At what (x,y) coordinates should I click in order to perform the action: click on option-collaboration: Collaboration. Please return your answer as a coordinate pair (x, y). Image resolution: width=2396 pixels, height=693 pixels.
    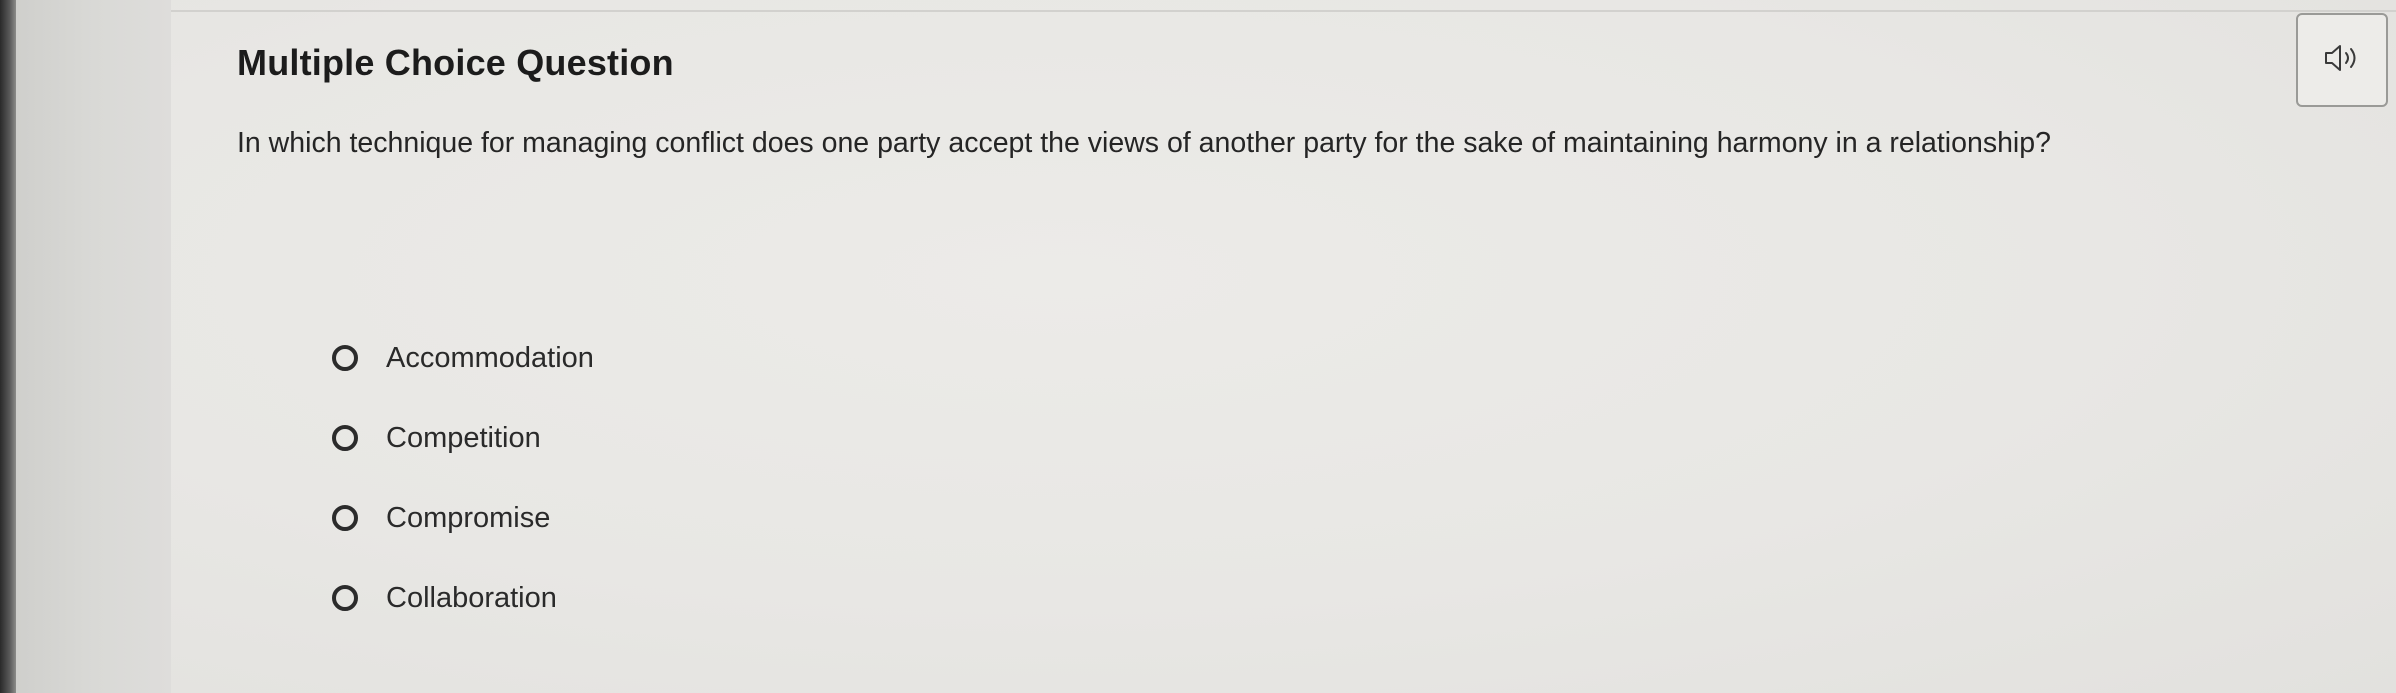
    Looking at the image, I should click on (463, 598).